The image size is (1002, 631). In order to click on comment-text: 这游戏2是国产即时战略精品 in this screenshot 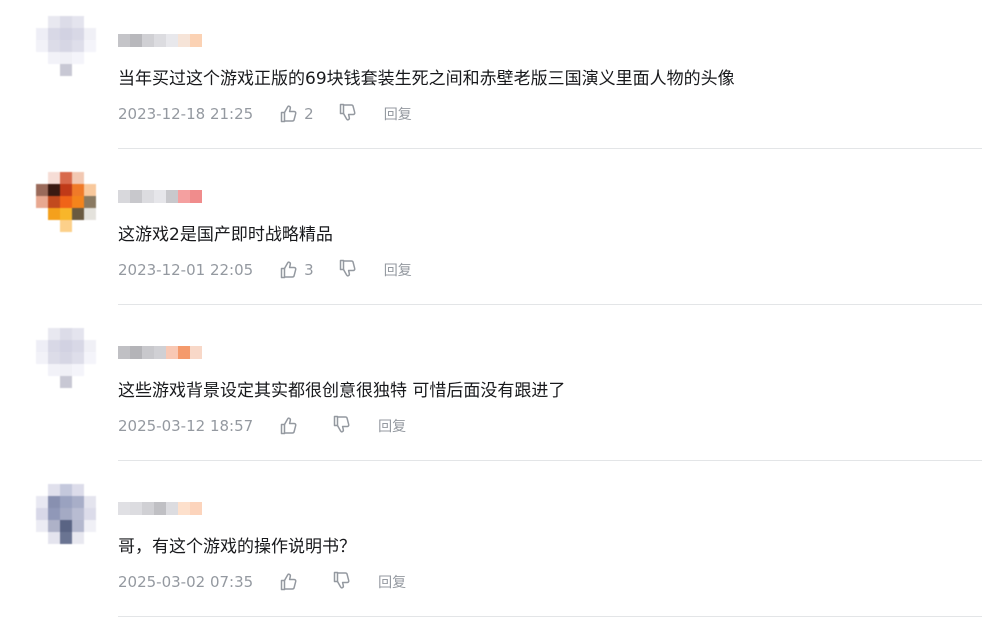, I will do `click(225, 235)`.